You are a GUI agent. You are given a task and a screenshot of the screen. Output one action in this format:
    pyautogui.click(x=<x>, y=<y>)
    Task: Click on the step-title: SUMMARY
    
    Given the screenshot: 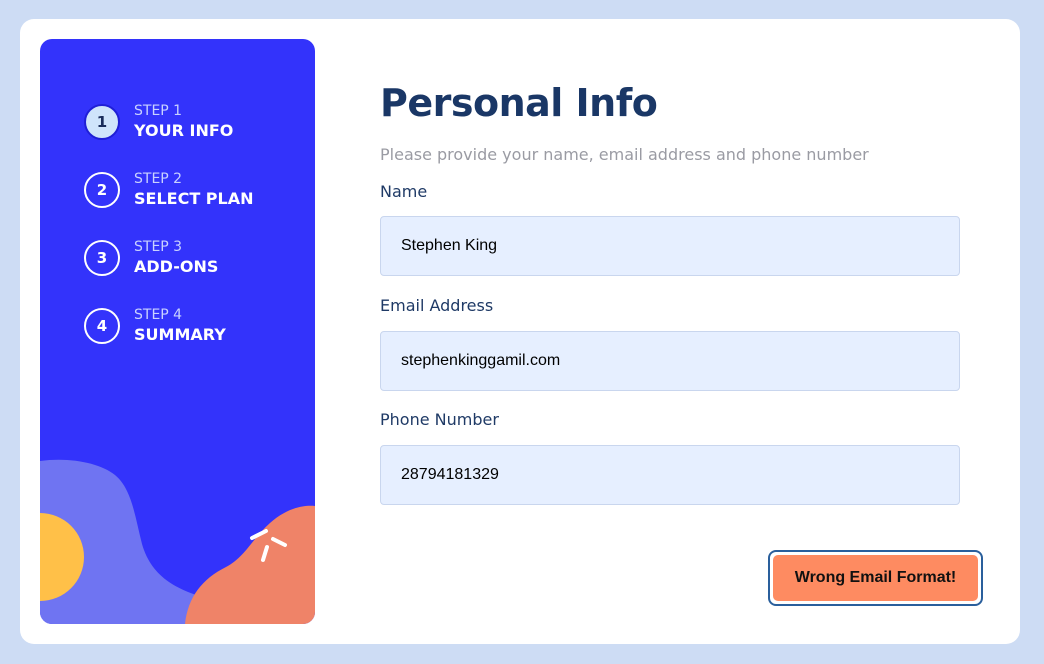 What is the action you would take?
    pyautogui.click(x=180, y=334)
    